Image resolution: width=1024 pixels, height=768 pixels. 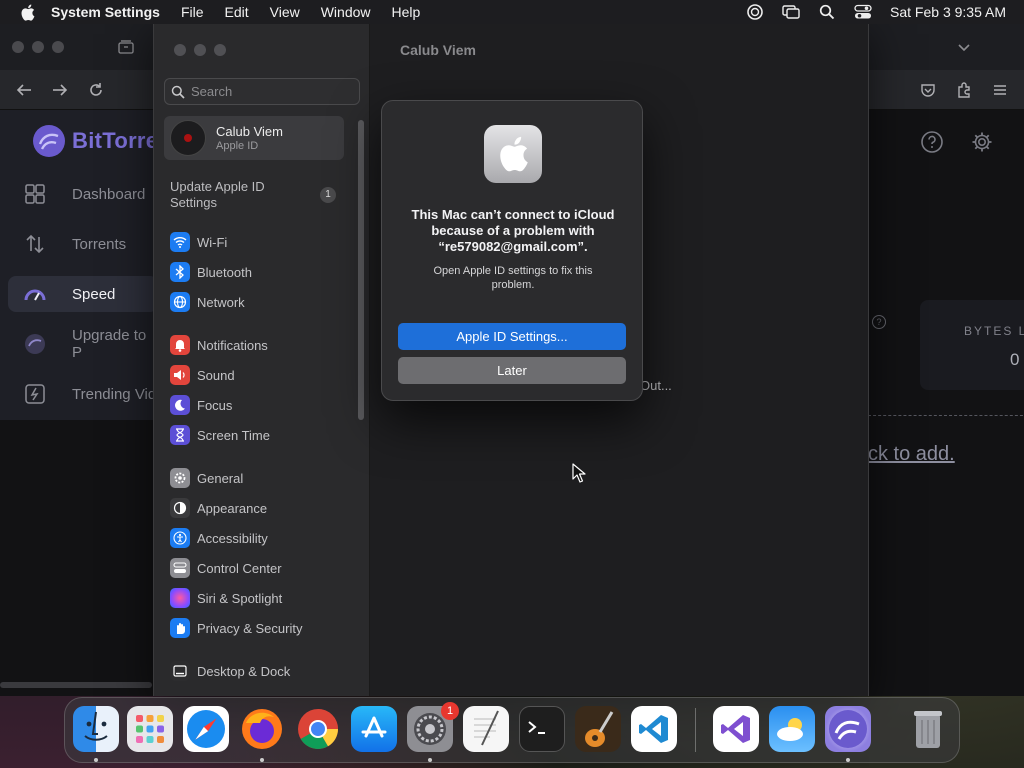 I want to click on sidebar-item-screen-time: Screen Time, so click(x=220, y=435).